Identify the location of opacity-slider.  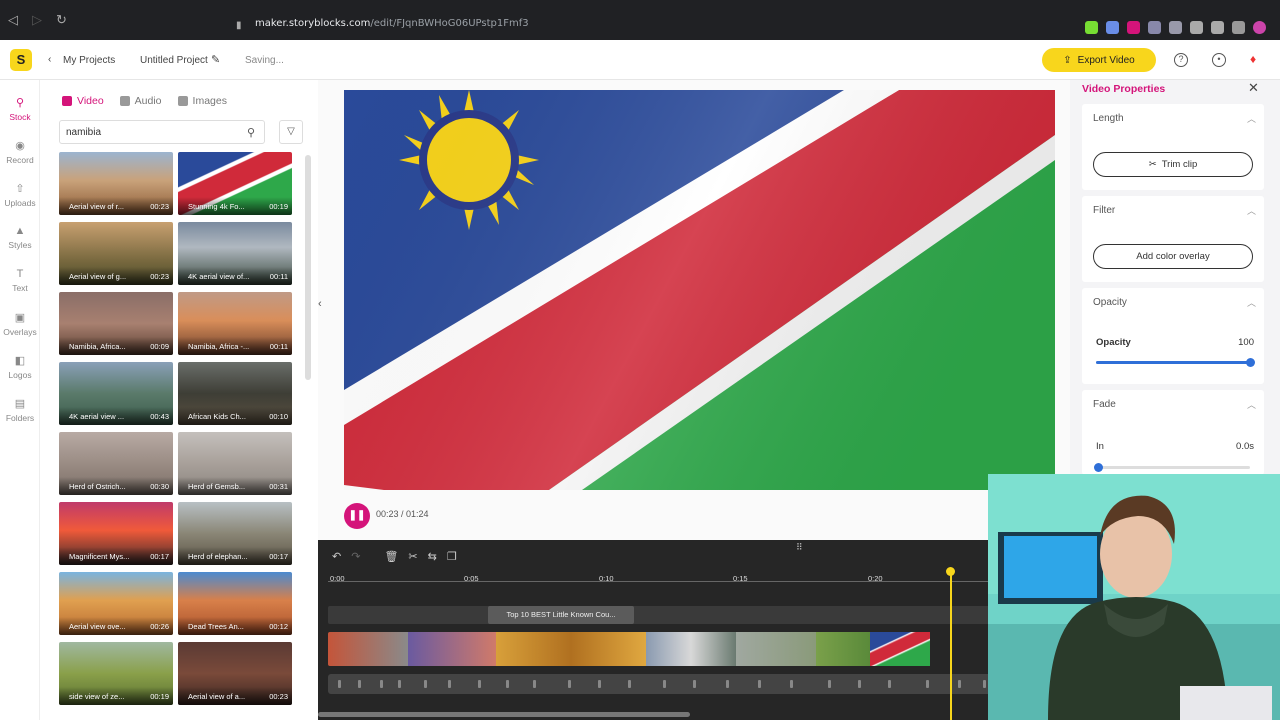
(1175, 362).